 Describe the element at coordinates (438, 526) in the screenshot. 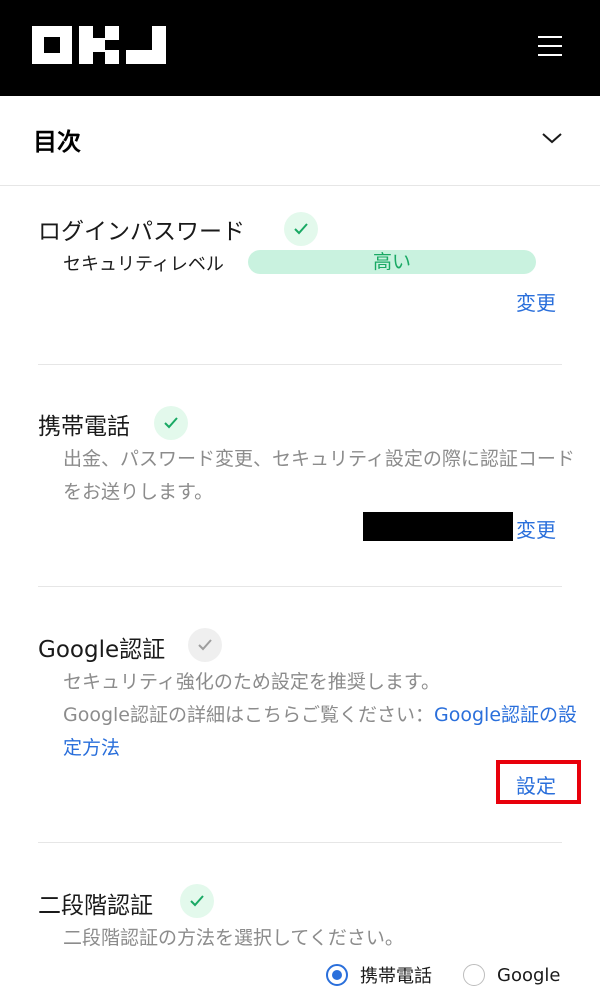

I see `masked-phone-number` at that location.